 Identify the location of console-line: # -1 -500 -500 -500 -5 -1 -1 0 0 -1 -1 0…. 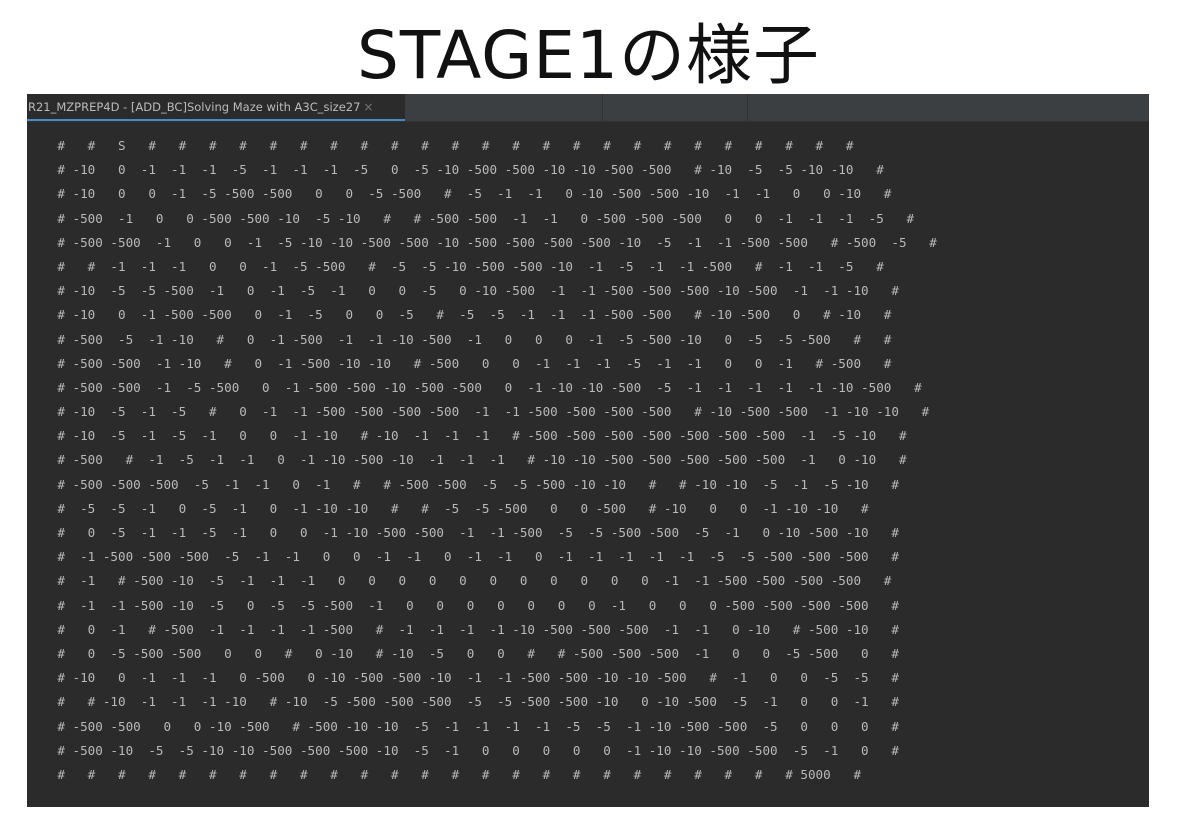
(463, 557).